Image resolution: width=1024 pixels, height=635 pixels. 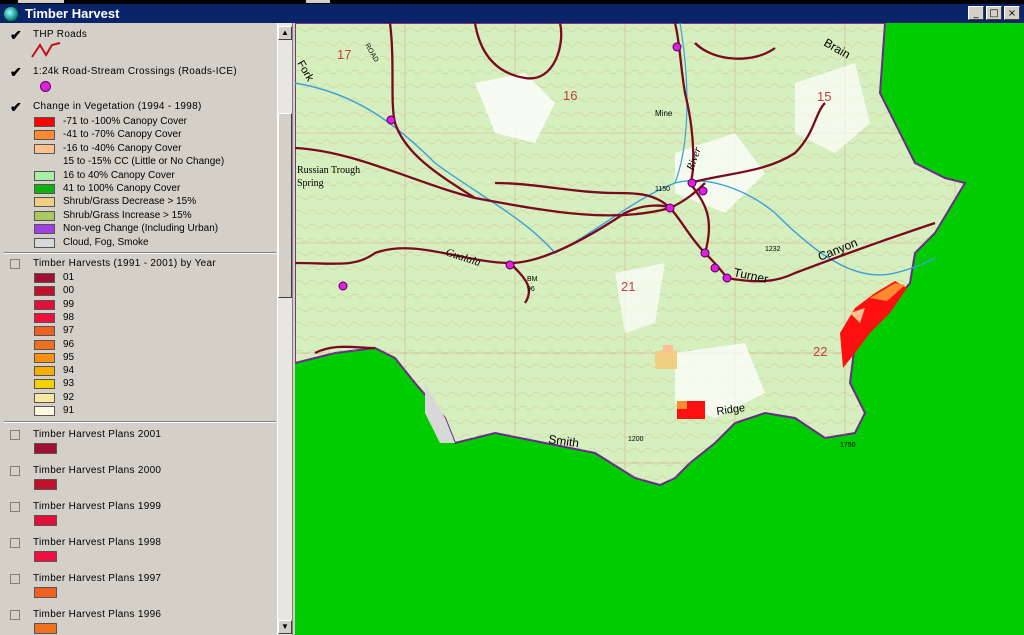 I want to click on maximize-button: □, so click(x=994, y=13).